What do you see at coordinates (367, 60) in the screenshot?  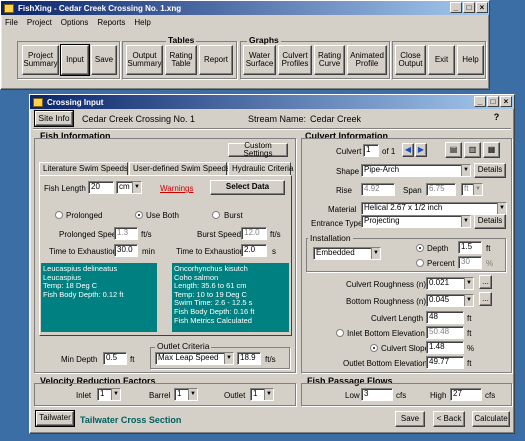 I see `animated-profile-button: Animated Profile` at bounding box center [367, 60].